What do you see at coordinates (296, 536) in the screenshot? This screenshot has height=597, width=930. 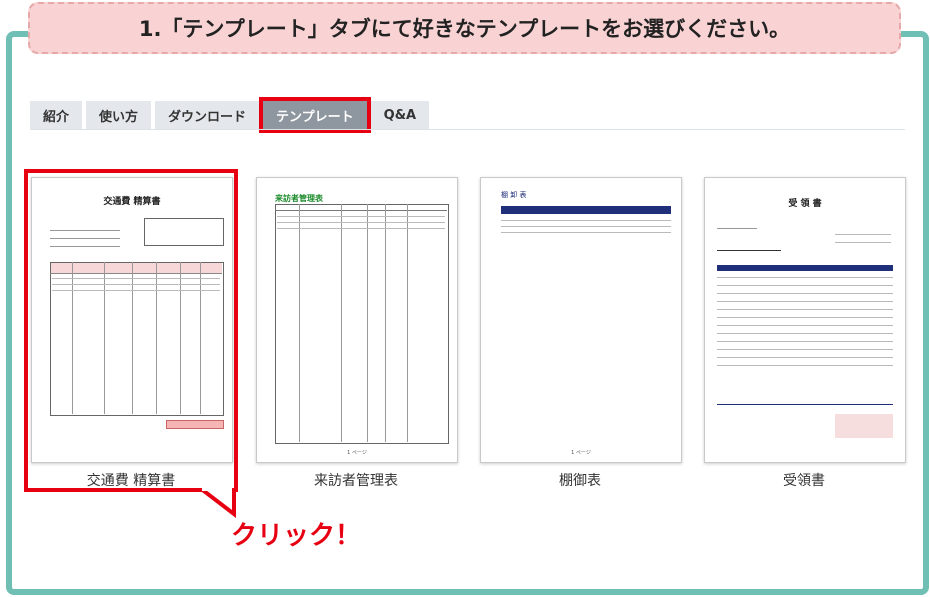 I see `click-annotation: クリック！` at bounding box center [296, 536].